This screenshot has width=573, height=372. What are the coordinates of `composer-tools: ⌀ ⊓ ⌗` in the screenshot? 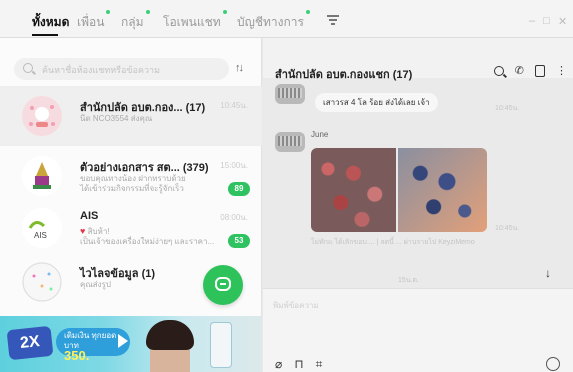 It's located at (298, 364).